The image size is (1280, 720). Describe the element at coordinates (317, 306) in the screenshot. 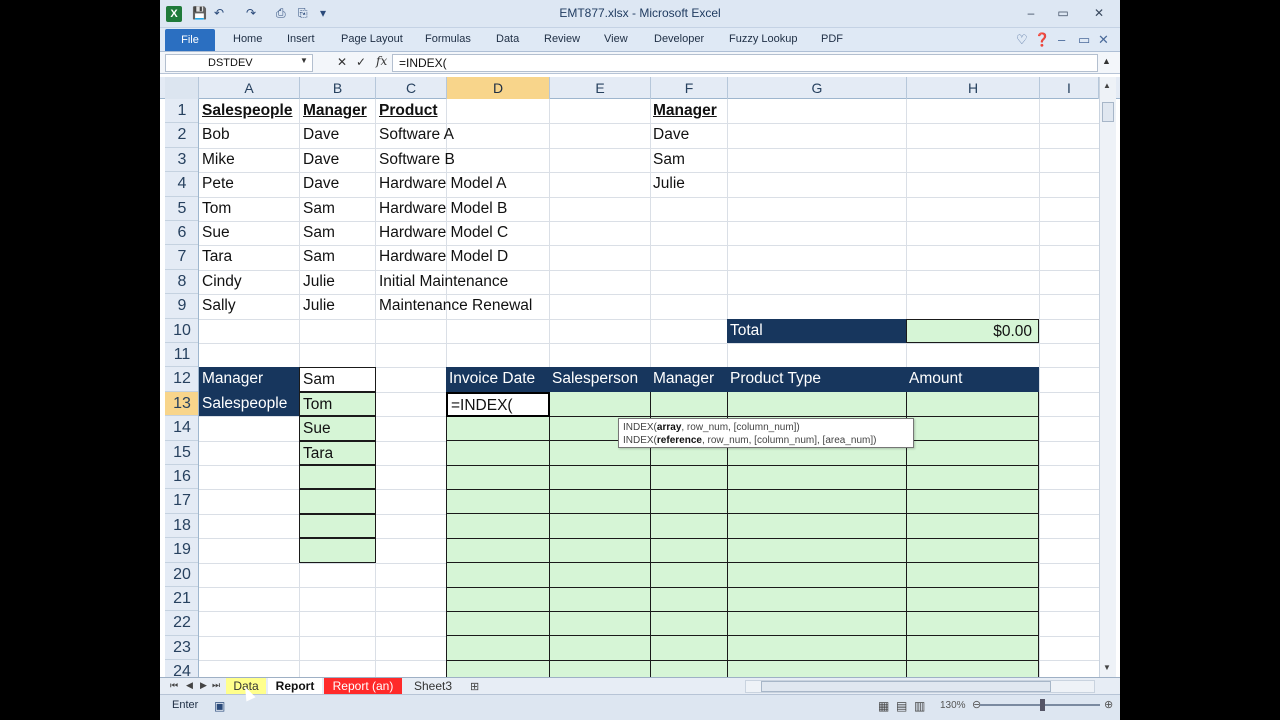

I see `cell-manager: Julie` at that location.